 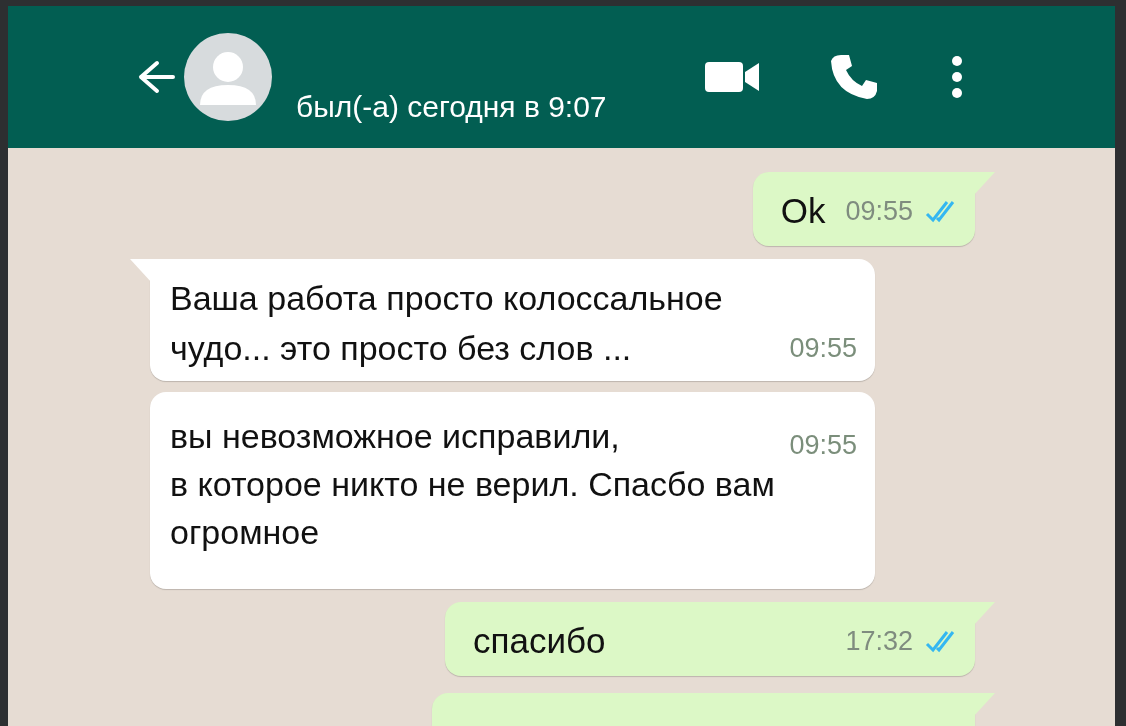 I want to click on message-text: Ok, so click(x=803, y=211).